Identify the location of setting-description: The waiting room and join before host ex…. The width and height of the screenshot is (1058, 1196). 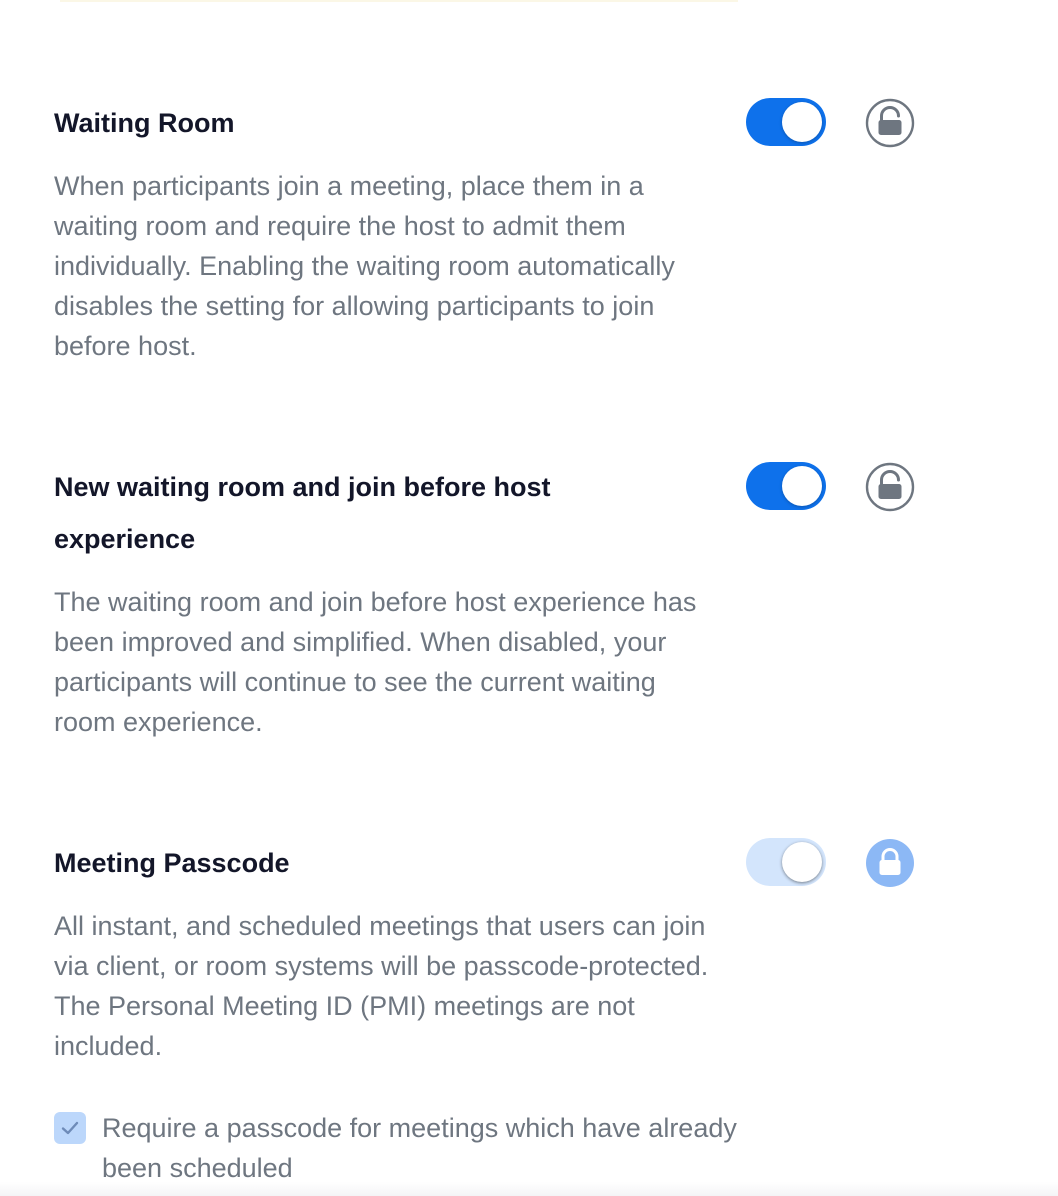
(375, 662).